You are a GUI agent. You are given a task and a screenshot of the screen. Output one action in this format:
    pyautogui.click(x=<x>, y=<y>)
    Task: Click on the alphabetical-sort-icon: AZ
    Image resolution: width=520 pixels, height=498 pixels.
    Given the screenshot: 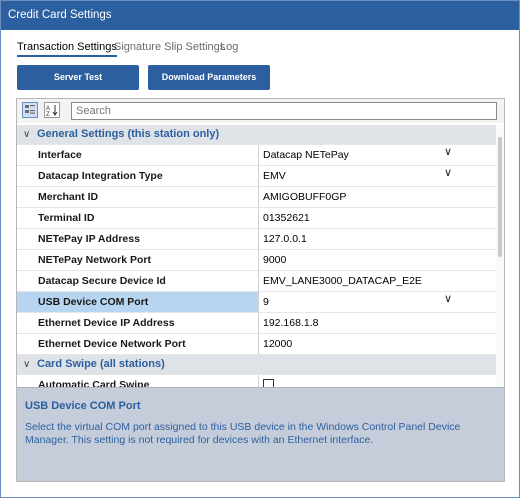 What is the action you would take?
    pyautogui.click(x=52, y=110)
    